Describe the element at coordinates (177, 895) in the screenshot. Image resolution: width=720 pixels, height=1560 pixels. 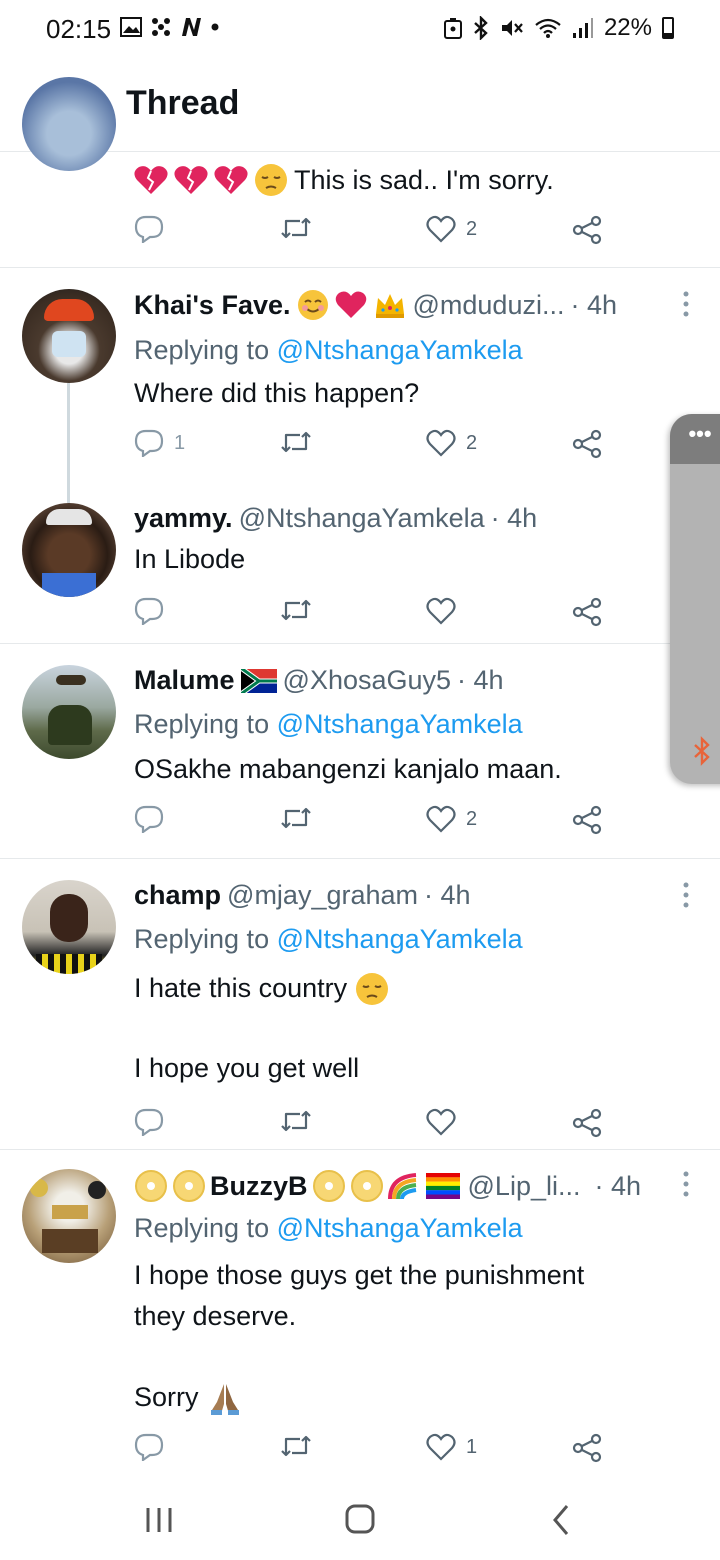
I see `display-name: champ` at that location.